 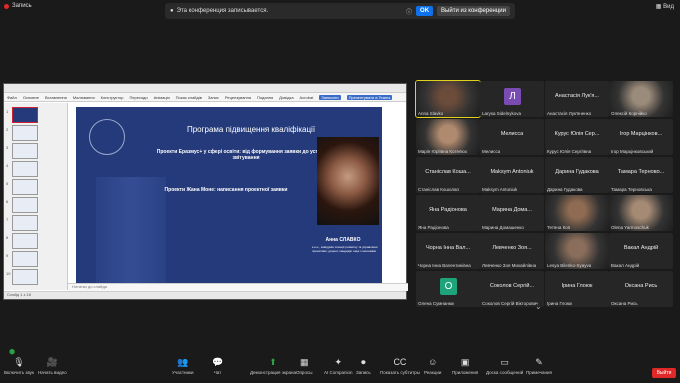 I want to click on toolbar-button-10: ▣ Приложения, so click(x=465, y=365).